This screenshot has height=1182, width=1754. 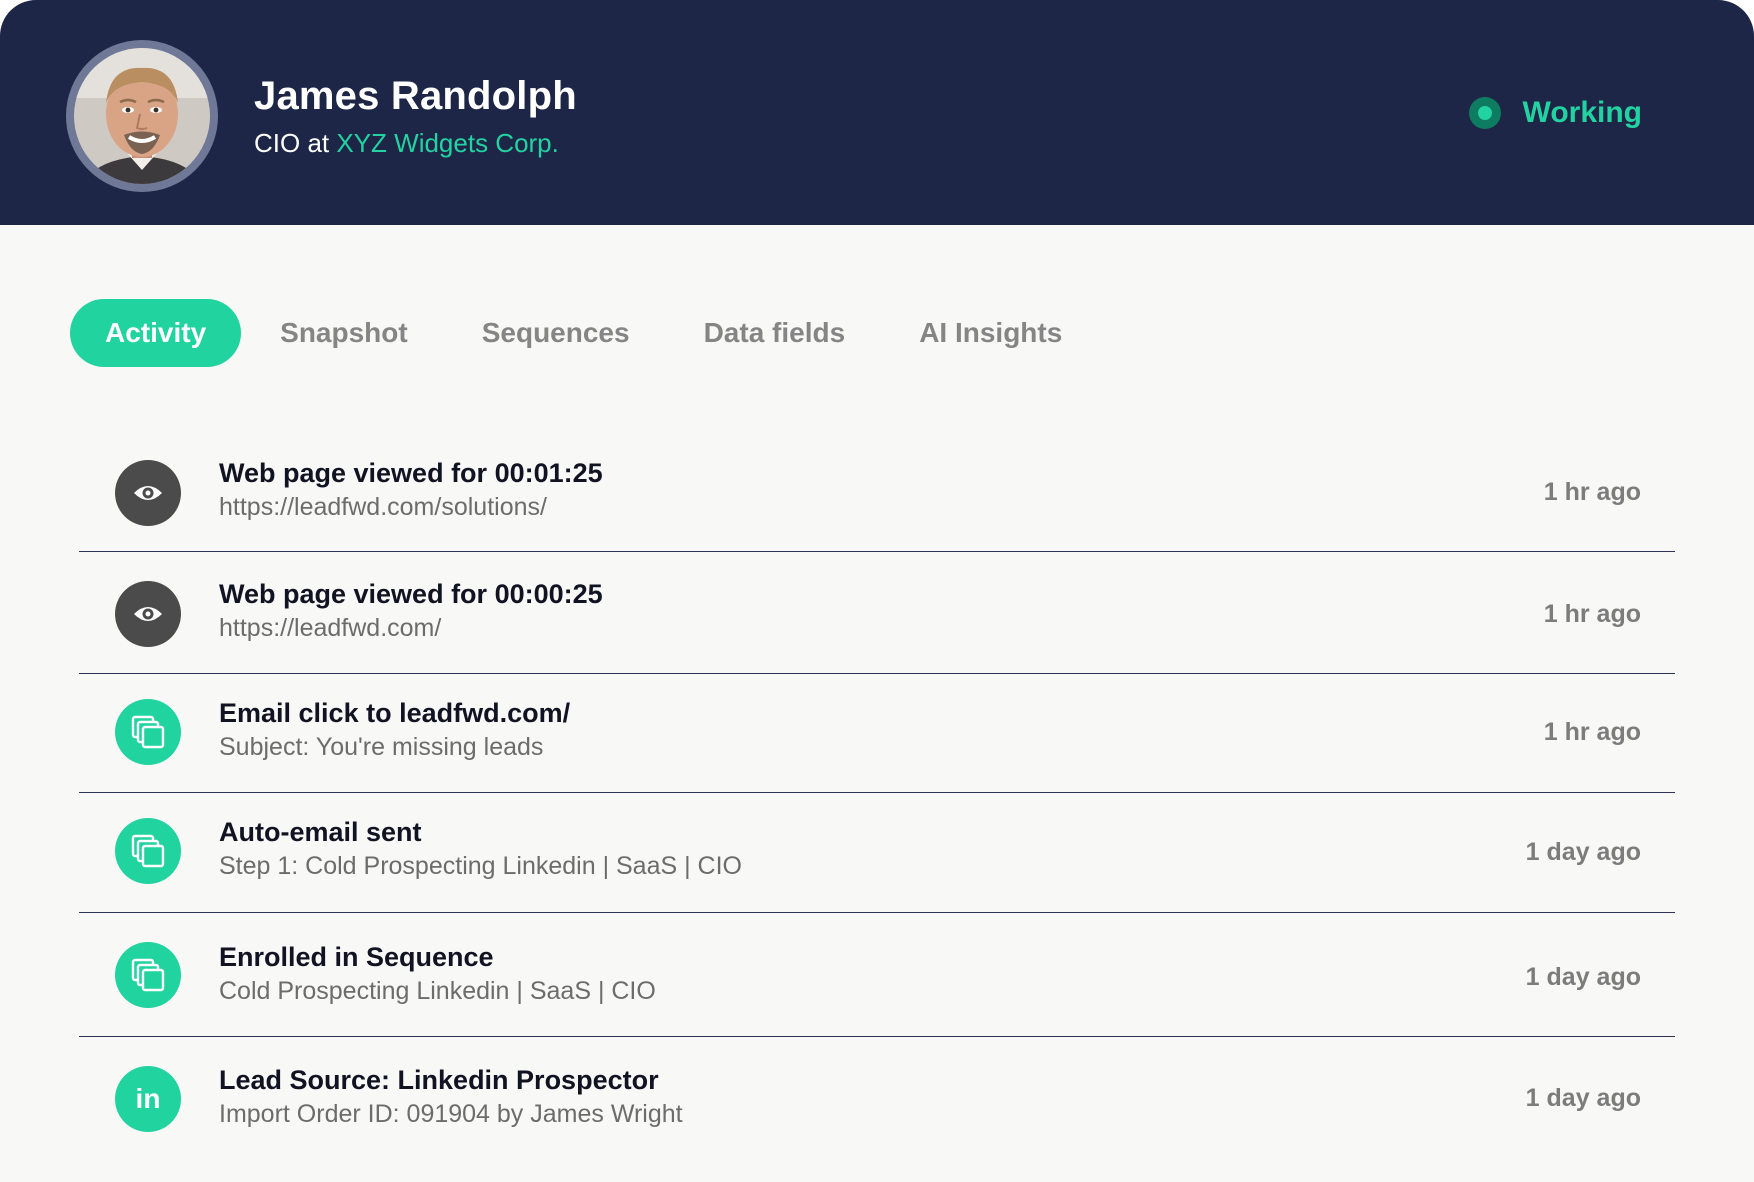 I want to click on role-title: CIO at, so click(x=295, y=143).